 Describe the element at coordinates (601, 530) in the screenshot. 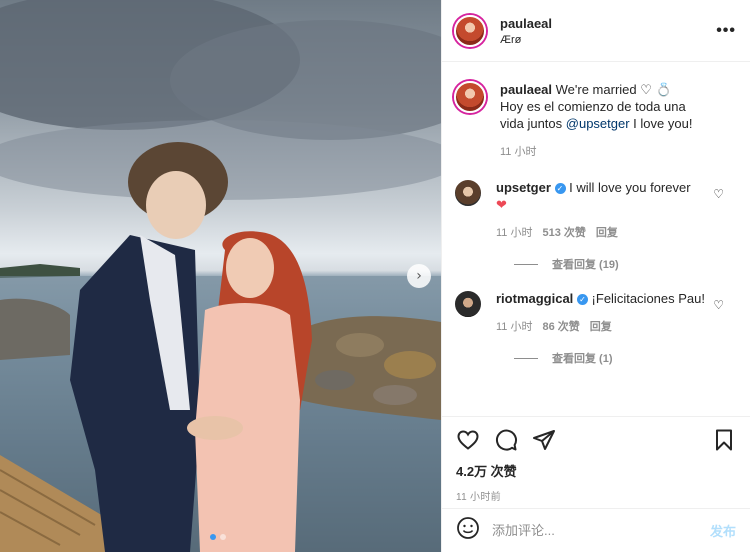

I see `comment-input` at that location.